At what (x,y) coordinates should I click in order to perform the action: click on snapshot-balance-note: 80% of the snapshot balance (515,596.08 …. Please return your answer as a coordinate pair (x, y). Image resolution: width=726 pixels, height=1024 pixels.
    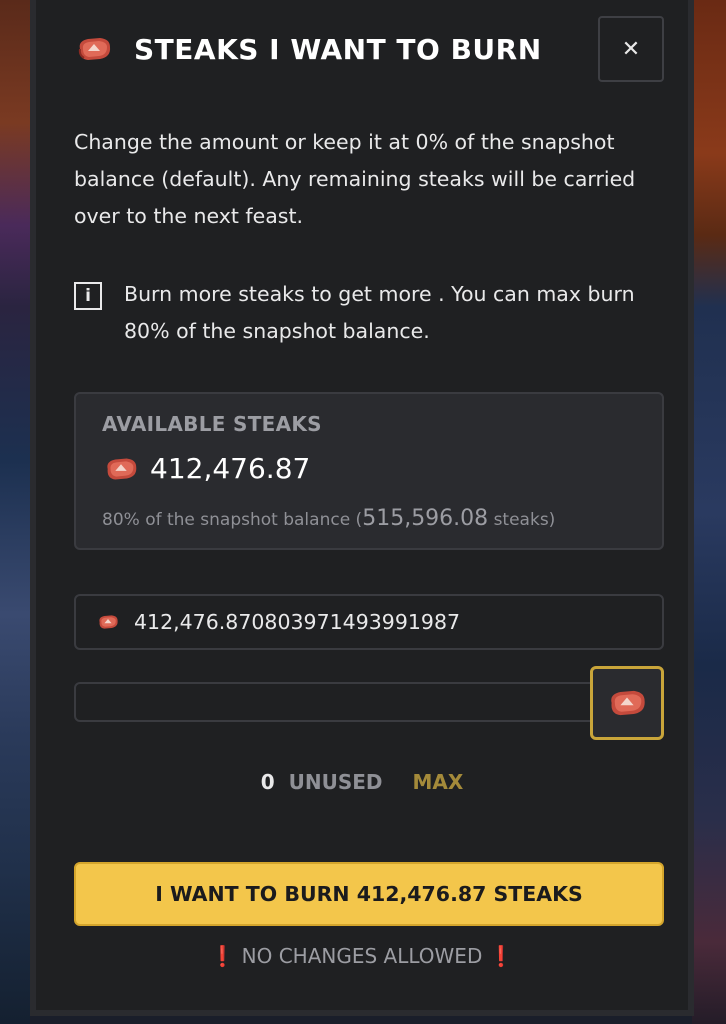
    Looking at the image, I should click on (329, 518).